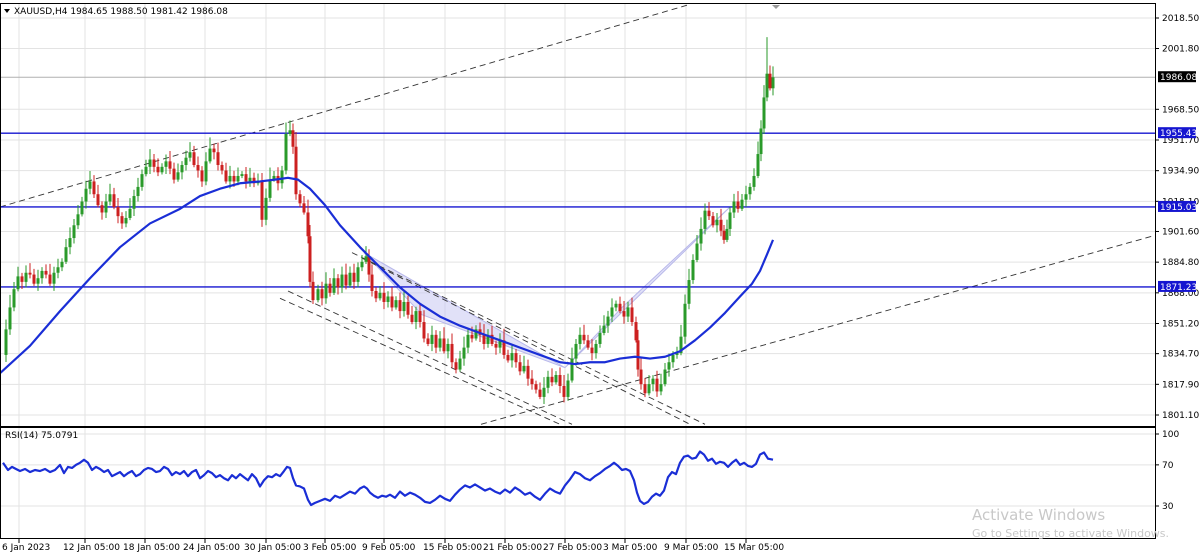 The image size is (1200, 556). Describe the element at coordinates (1180, 110) in the screenshot. I see `price-tick-label: 1968.50` at that location.